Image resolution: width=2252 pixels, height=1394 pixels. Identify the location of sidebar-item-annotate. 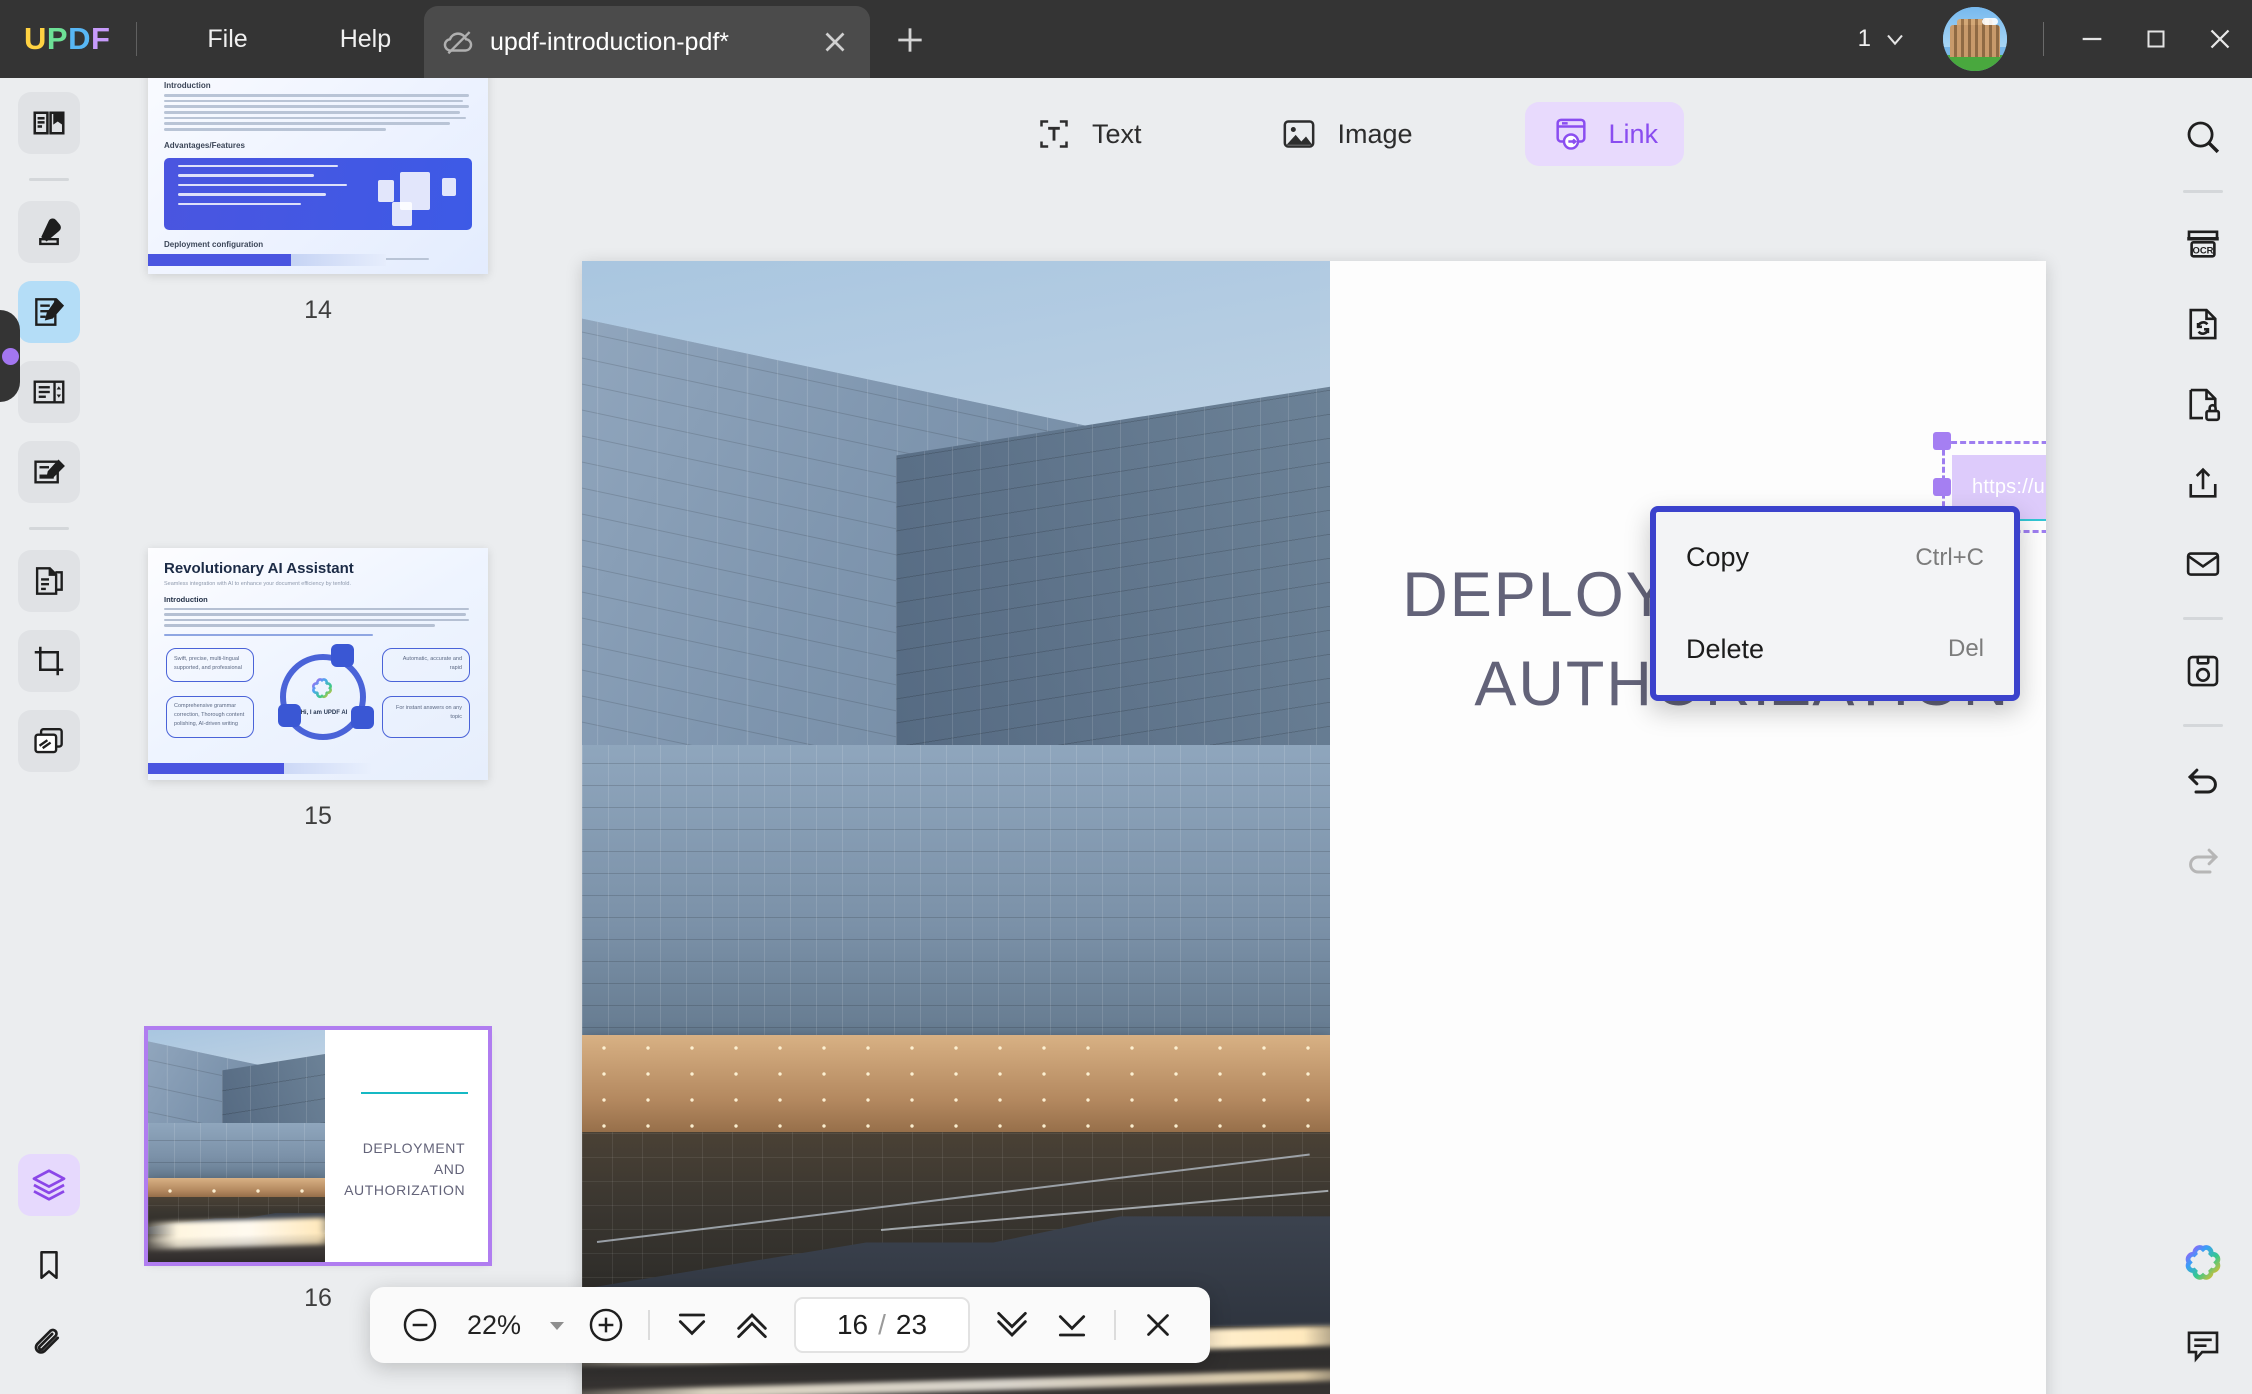
(49, 232).